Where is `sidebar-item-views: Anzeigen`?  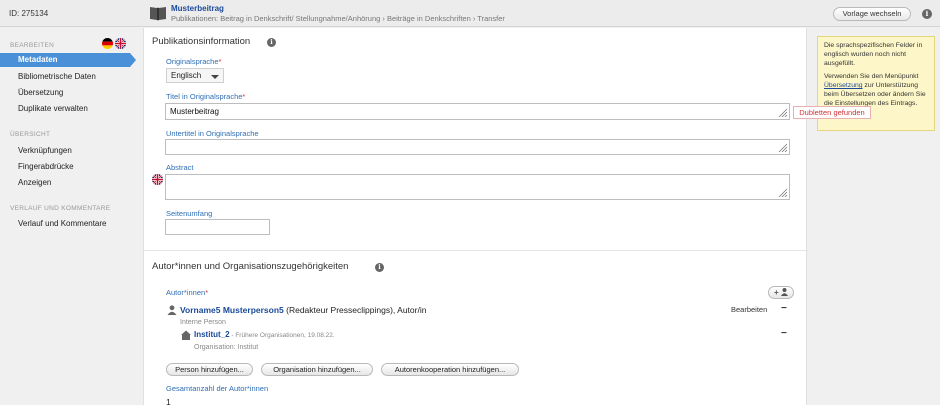 sidebar-item-views: Anzeigen is located at coordinates (34, 182).